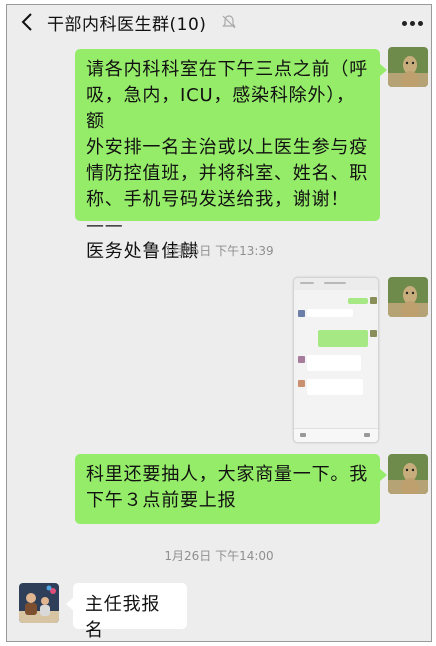 This screenshot has height=646, width=436. I want to click on message-bubble-2: 科里还要抽人，大家商量一下。我 下午３点前要上报, so click(231, 489).